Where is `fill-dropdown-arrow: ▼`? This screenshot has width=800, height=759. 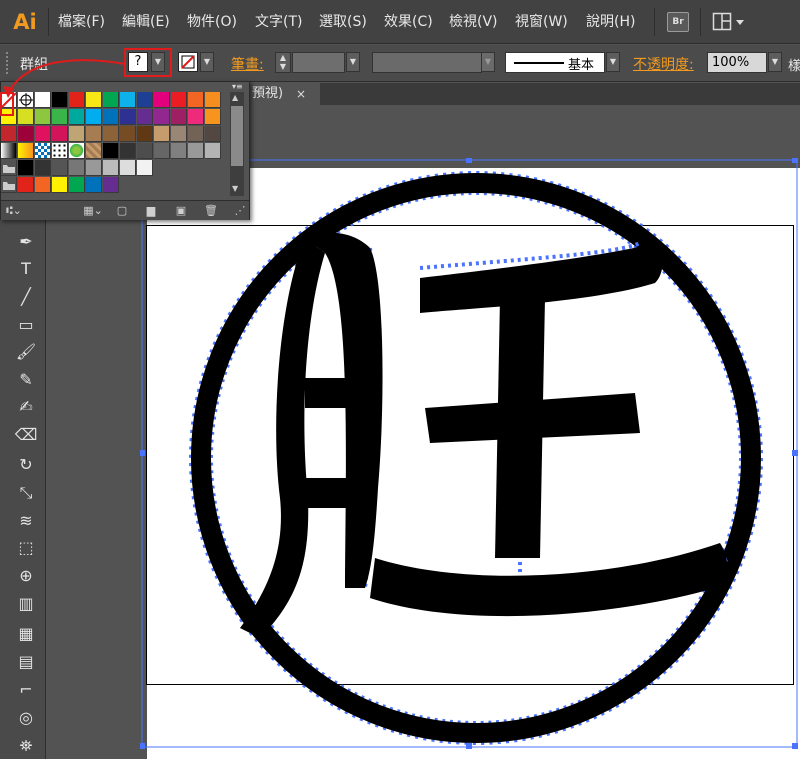
fill-dropdown-arrow: ▼ is located at coordinates (158, 62).